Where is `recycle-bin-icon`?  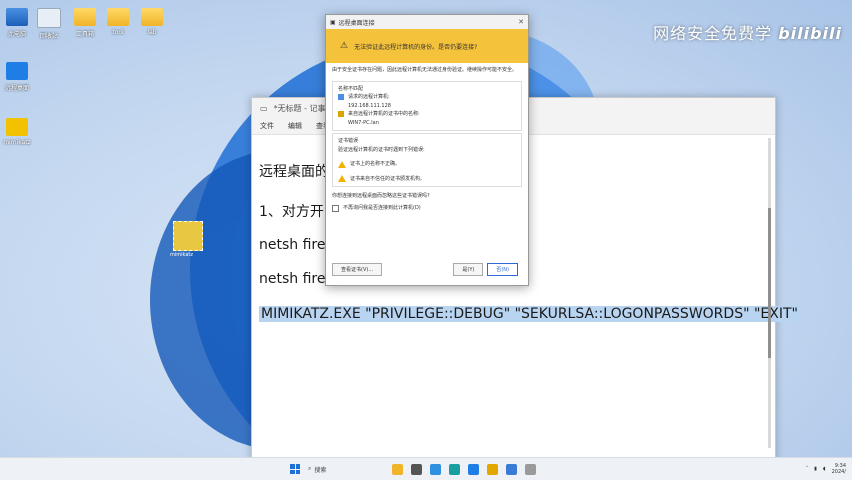
recycle-bin-icon is located at coordinates (49, 18).